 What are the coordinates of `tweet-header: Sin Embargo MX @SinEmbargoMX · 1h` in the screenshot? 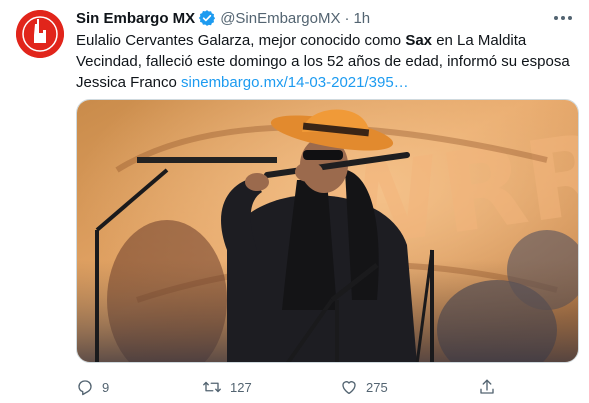 It's located at (223, 18).